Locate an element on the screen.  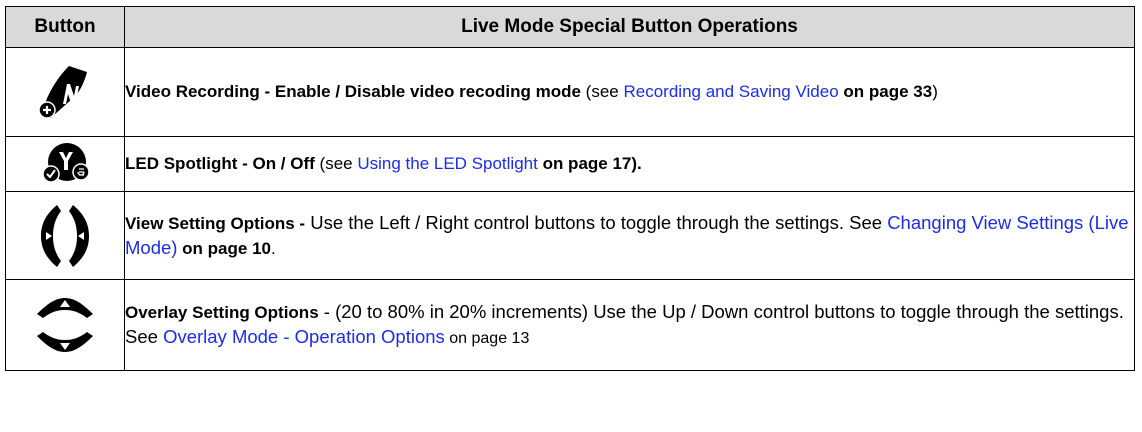
header-button: Button is located at coordinates (65, 27).